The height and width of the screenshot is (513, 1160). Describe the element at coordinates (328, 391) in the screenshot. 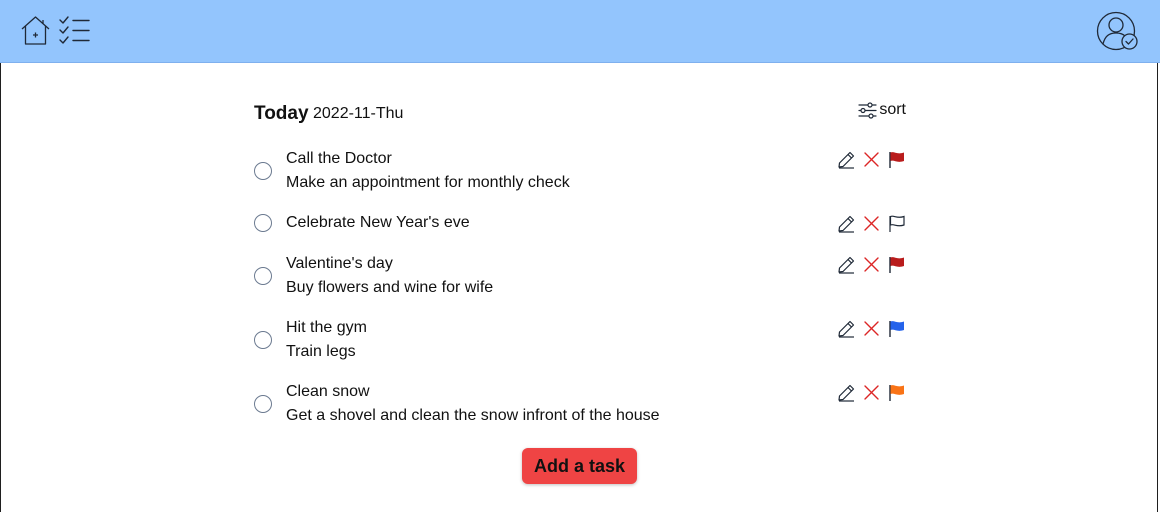

I see `task-title: Clean snow` at that location.